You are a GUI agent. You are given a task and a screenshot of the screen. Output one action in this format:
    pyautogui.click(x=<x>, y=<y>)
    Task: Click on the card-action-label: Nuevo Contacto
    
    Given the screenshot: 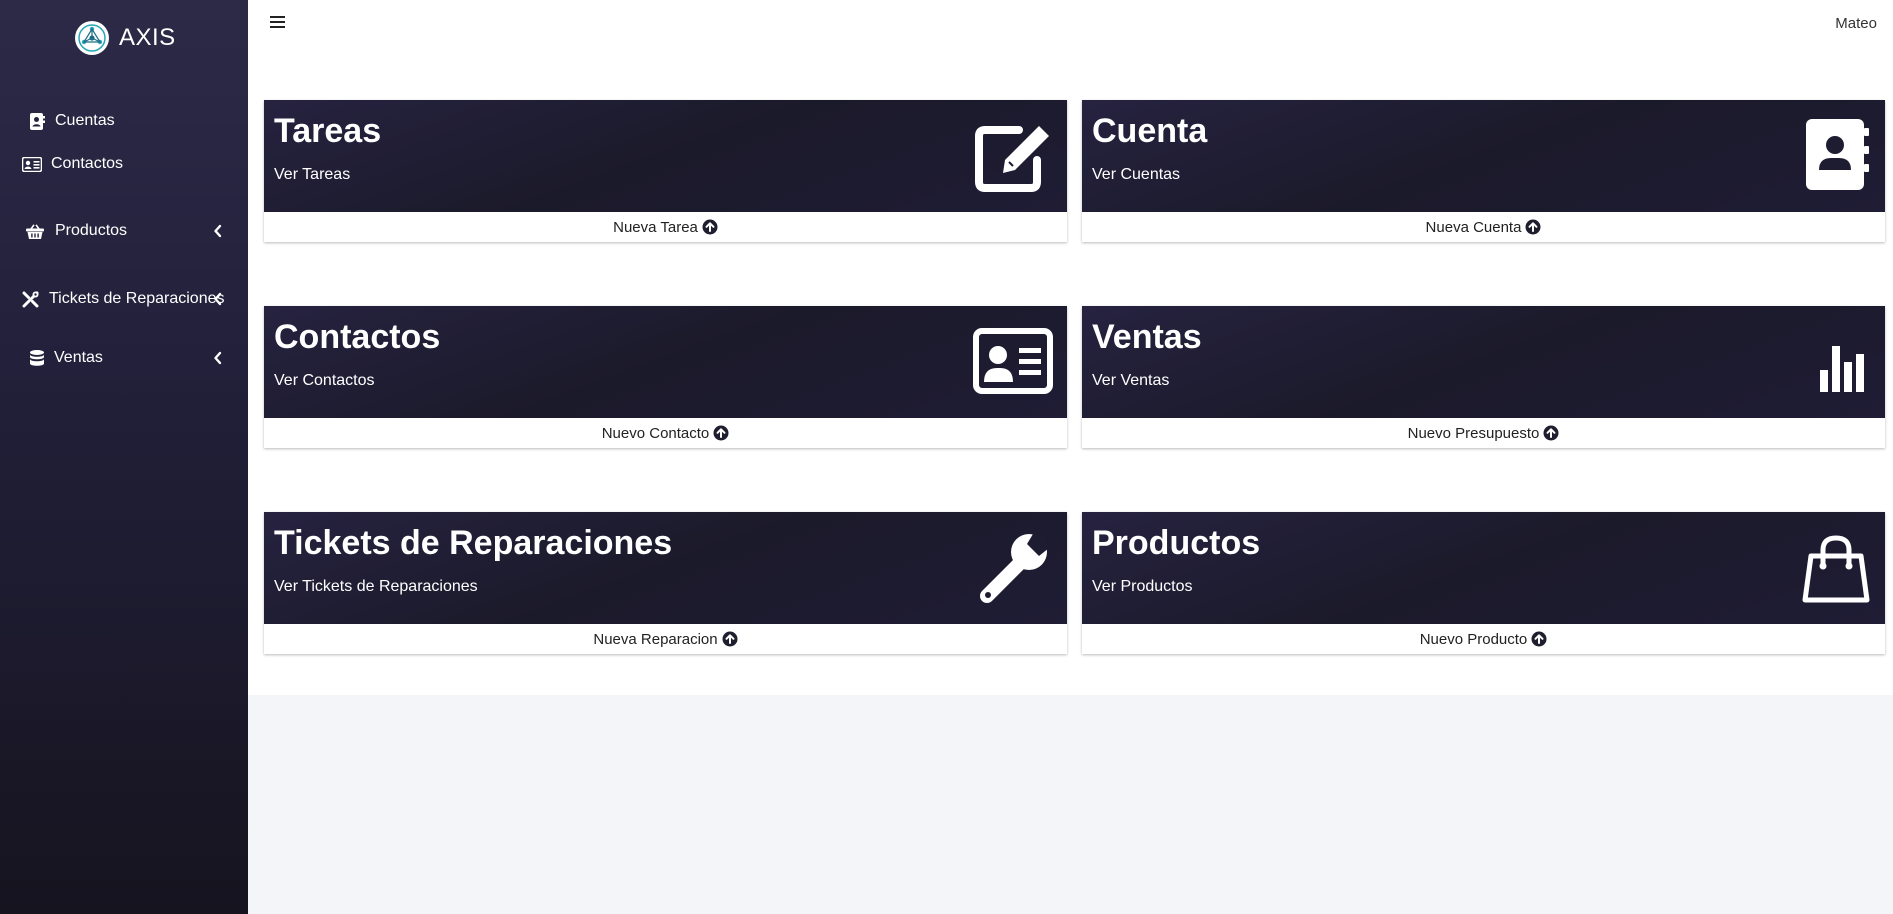 What is the action you would take?
    pyautogui.click(x=655, y=433)
    